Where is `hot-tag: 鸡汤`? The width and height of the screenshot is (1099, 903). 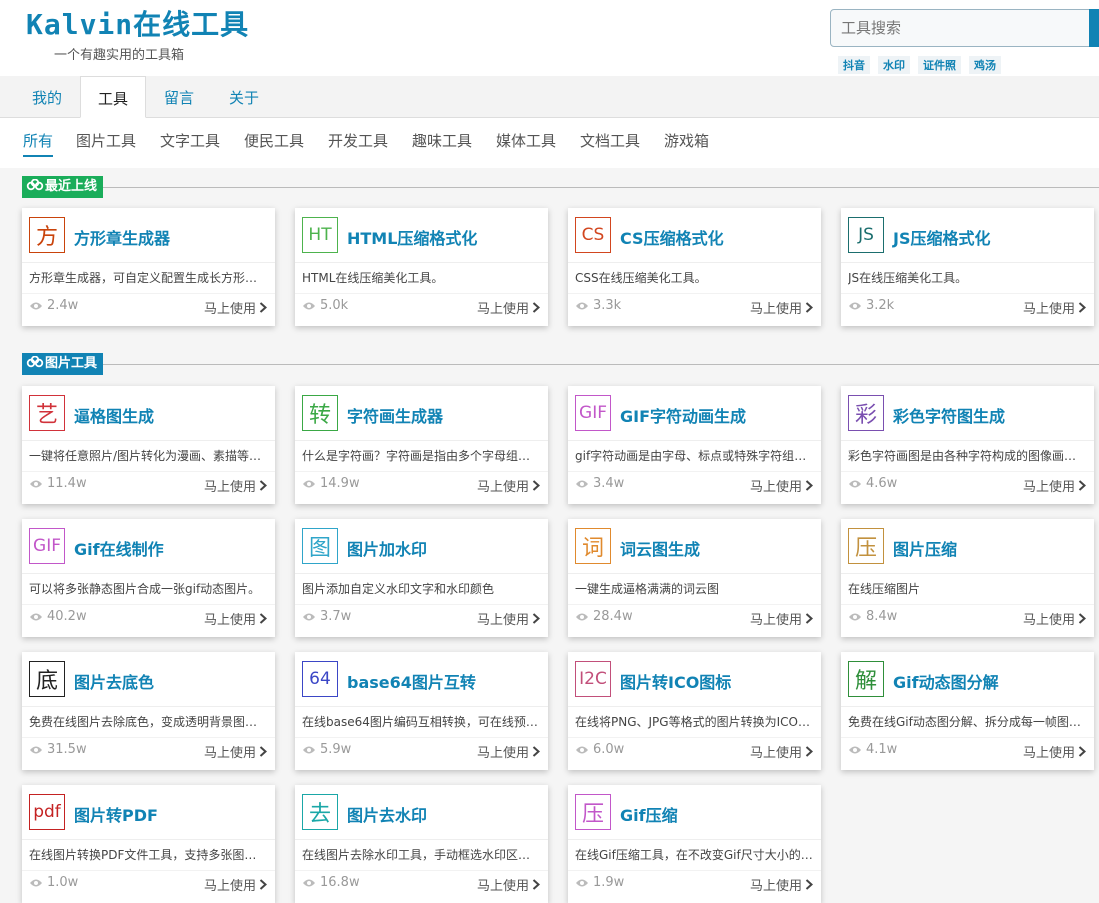 hot-tag: 鸡汤 is located at coordinates (985, 65).